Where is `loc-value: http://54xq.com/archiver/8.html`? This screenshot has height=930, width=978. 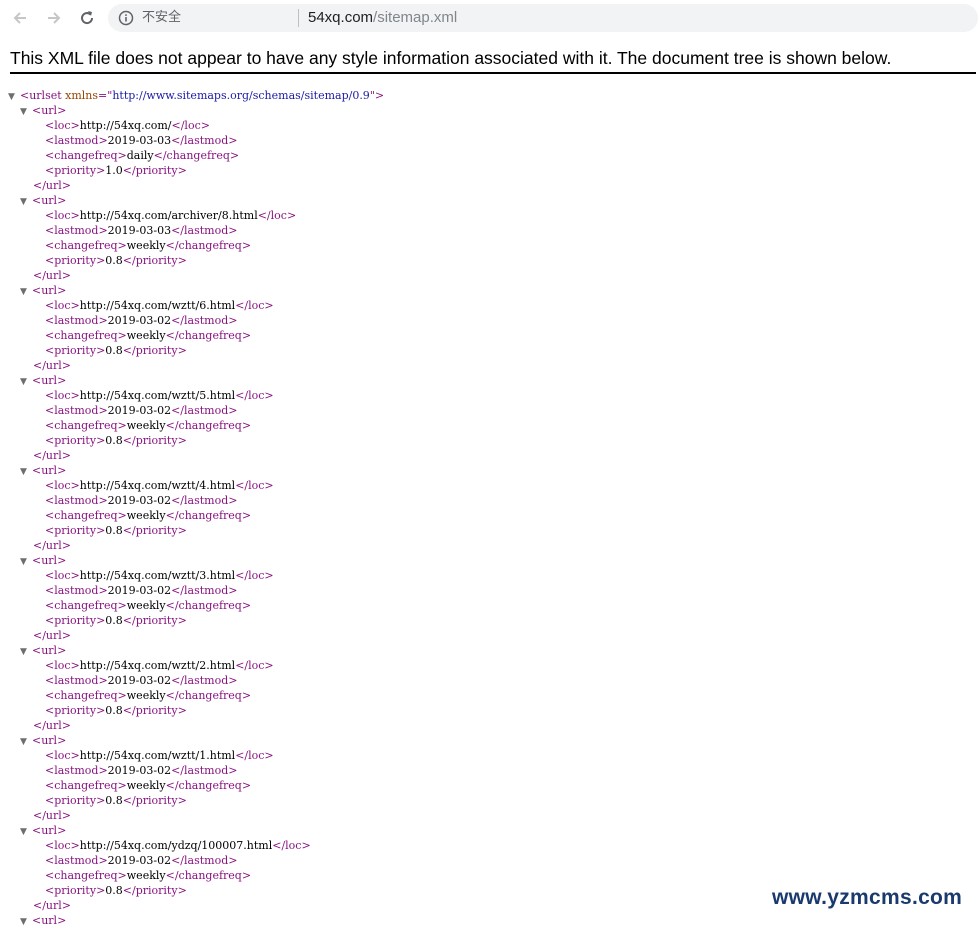 loc-value: http://54xq.com/archiver/8.html is located at coordinates (168, 215).